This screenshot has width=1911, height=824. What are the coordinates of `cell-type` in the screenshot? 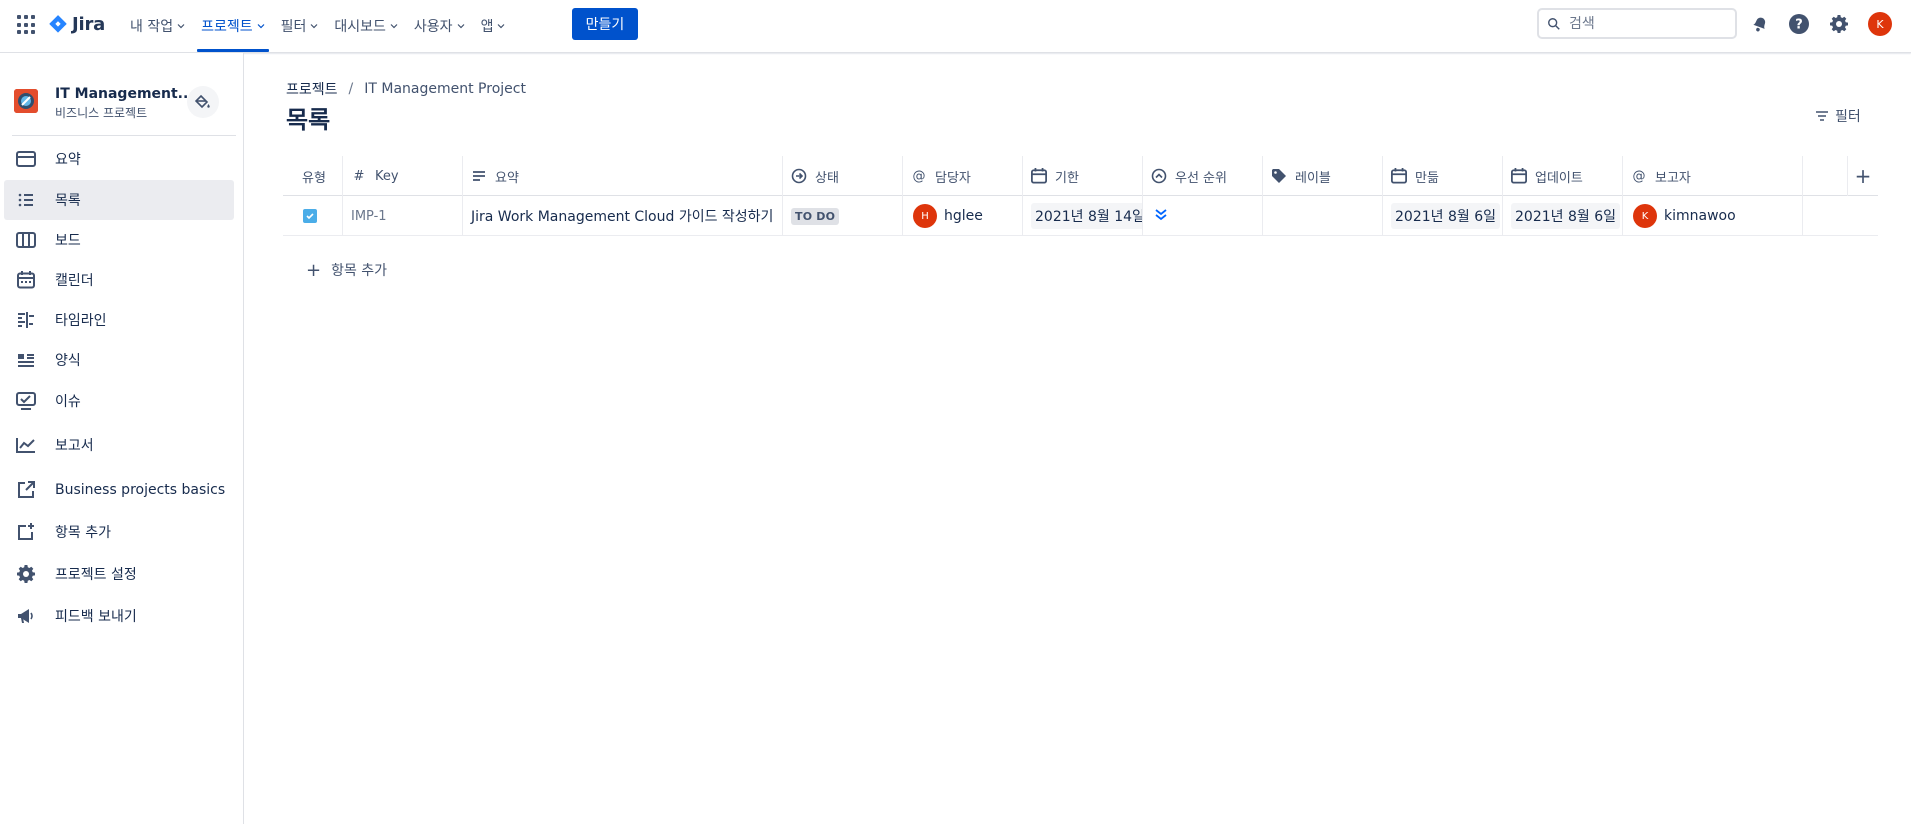 It's located at (313, 216).